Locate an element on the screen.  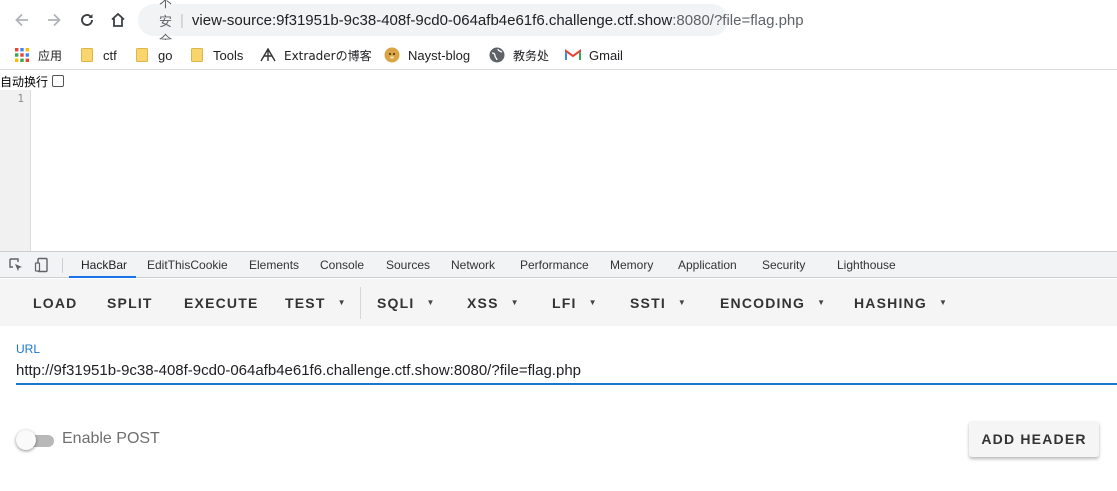
button-label: EXECUTE is located at coordinates (221, 303).